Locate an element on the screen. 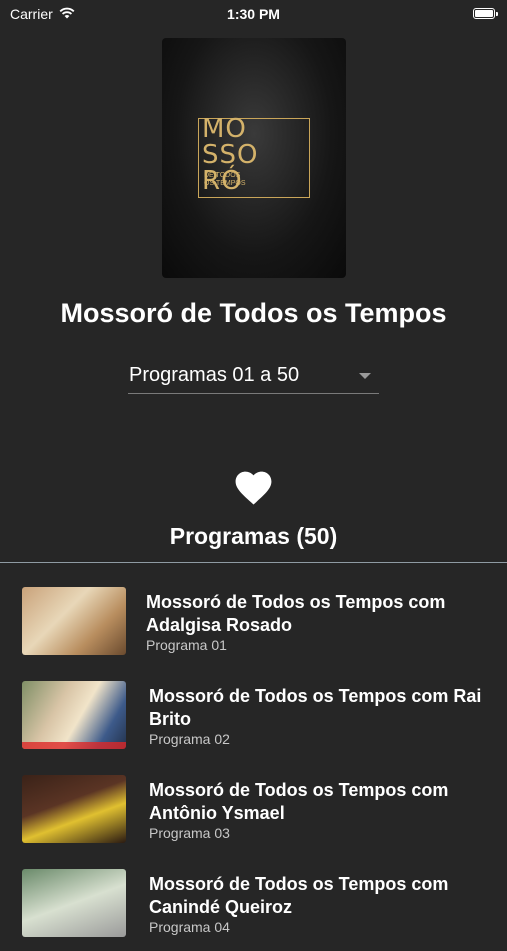  show-cover-image: MO SSO RÓ DE TODOS OS TEMPOS is located at coordinates (254, 158).